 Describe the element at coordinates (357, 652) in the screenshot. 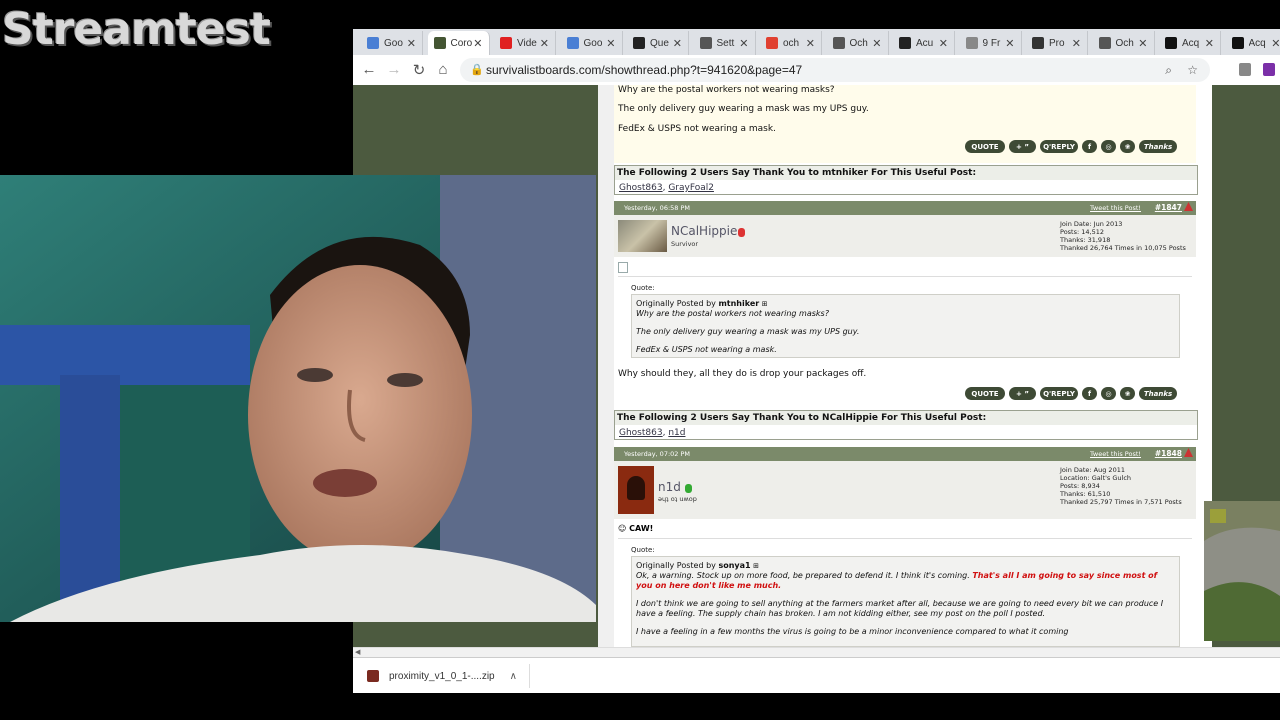

I see `scroll-left-icon: ◀` at that location.